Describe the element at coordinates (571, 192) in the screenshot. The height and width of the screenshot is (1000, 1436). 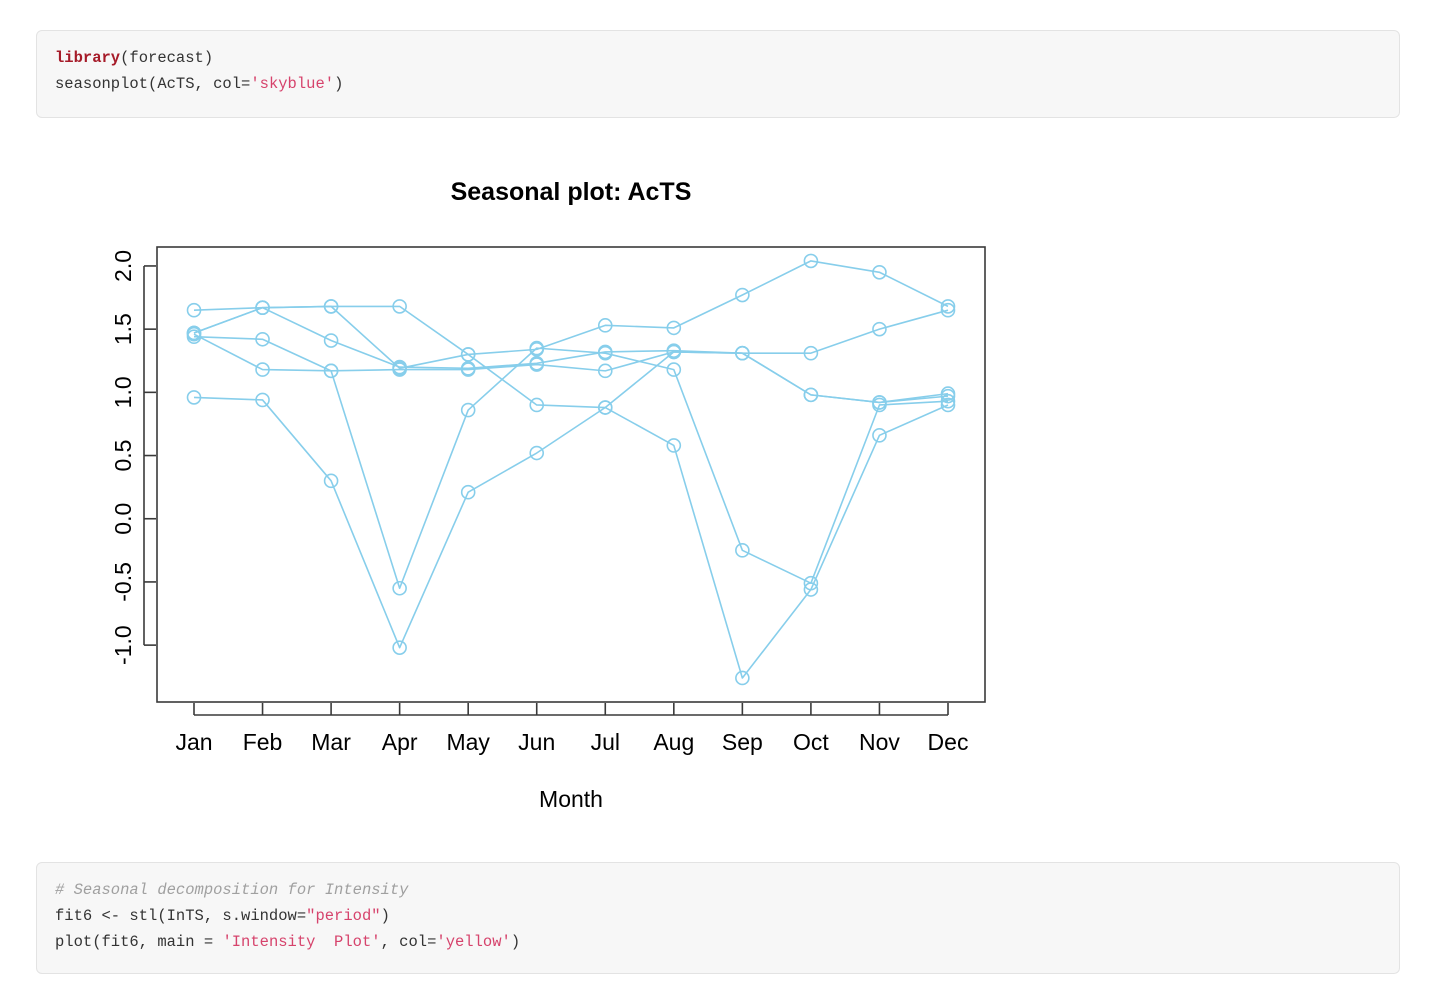
I see `chart-title: Seasonal plot: AcTS` at that location.